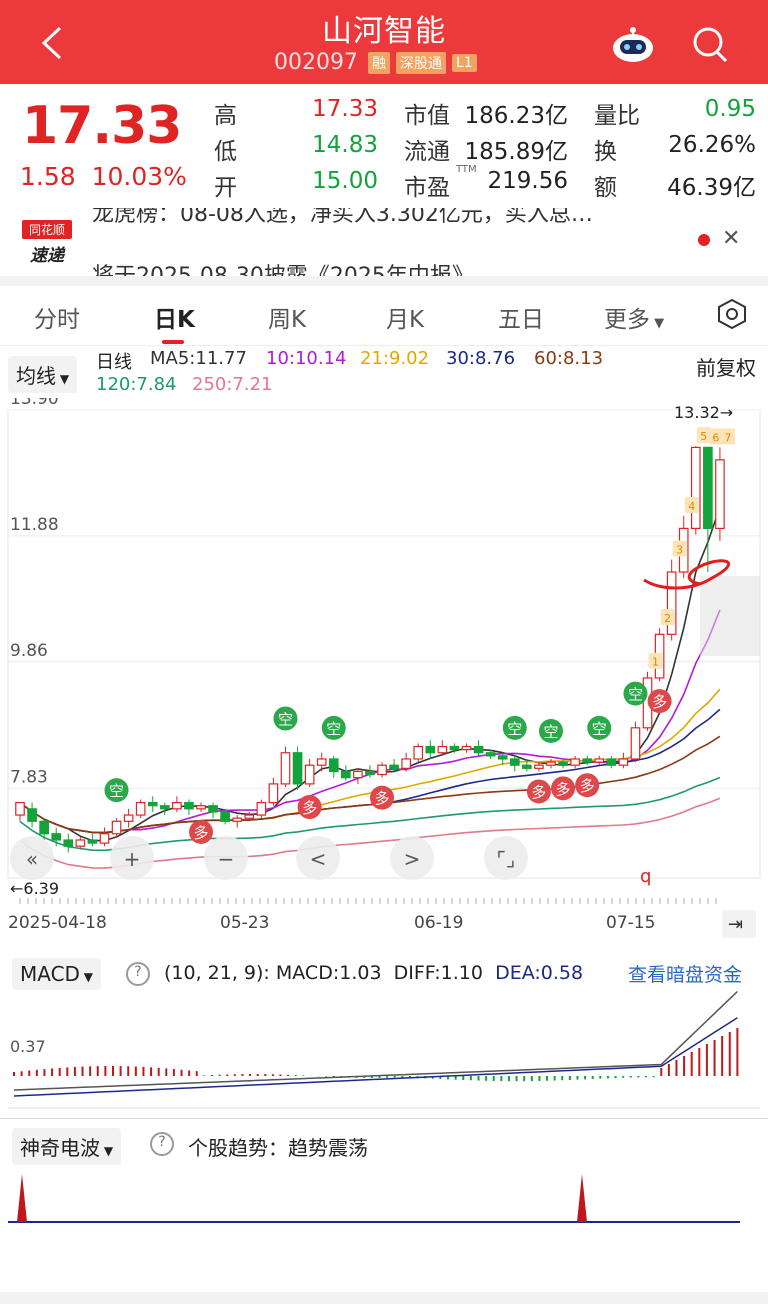 This screenshot has height=1304, width=768. Describe the element at coordinates (731, 238) in the screenshot. I see `close-icon: ✕` at that location.